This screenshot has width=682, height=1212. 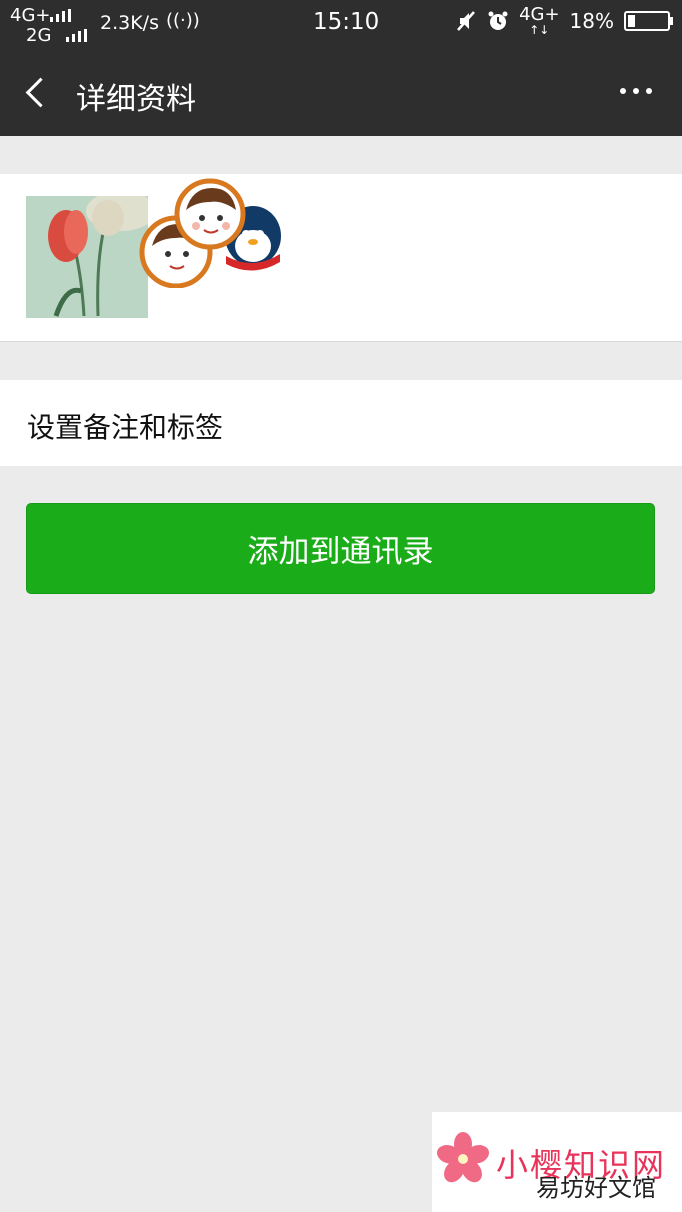 What do you see at coordinates (636, 91) in the screenshot?
I see `more-dots-icon` at bounding box center [636, 91].